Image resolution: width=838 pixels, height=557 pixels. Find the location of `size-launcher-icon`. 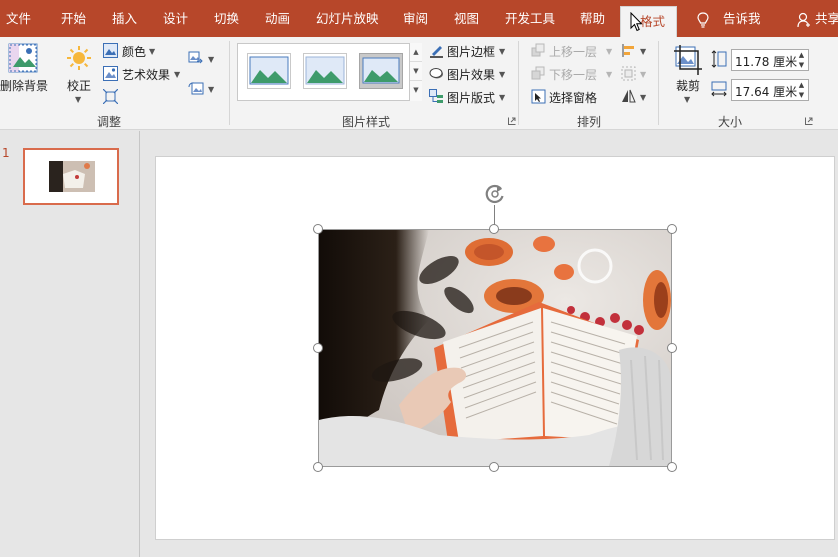

size-launcher-icon is located at coordinates (809, 121).